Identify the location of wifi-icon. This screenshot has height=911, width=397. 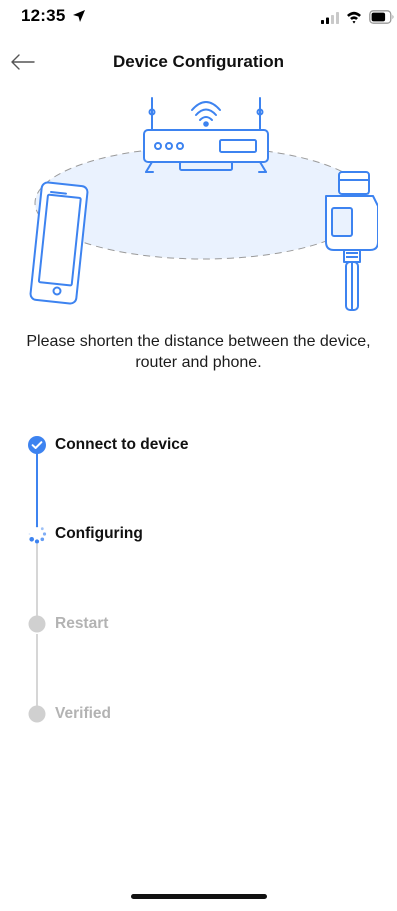
(354, 17).